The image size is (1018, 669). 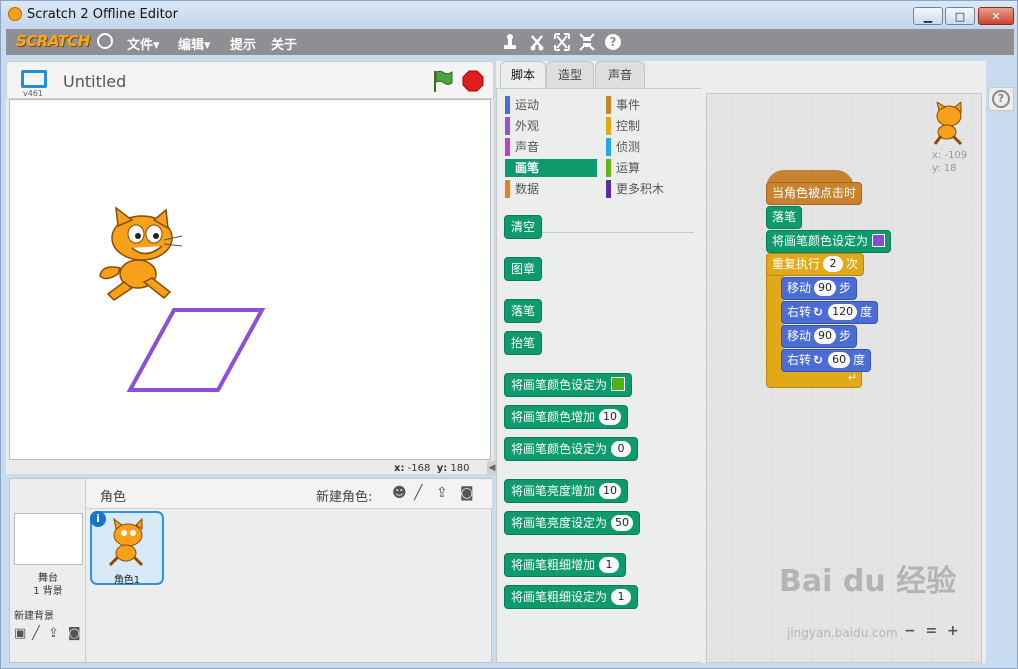 What do you see at coordinates (523, 227) in the screenshot?
I see `block-clear: 清空` at bounding box center [523, 227].